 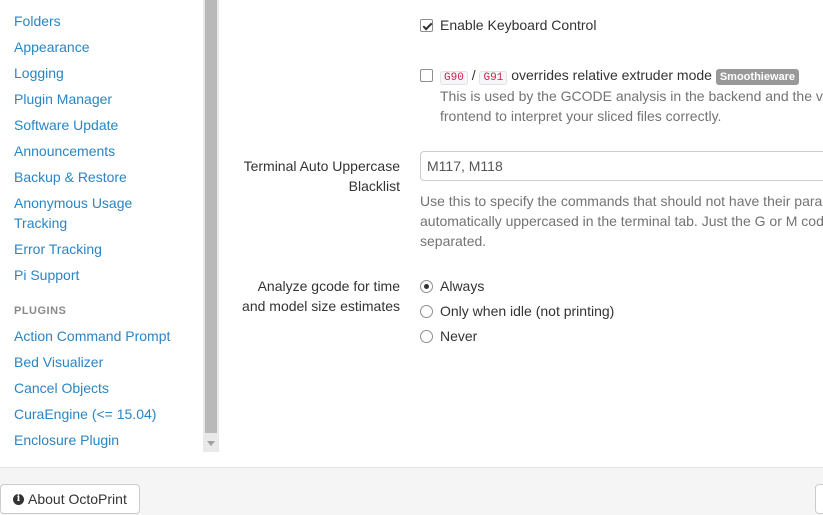 What do you see at coordinates (73, 203) in the screenshot?
I see `sidebar-item-anonymous-usage-tracking: Anonymous Usage` at bounding box center [73, 203].